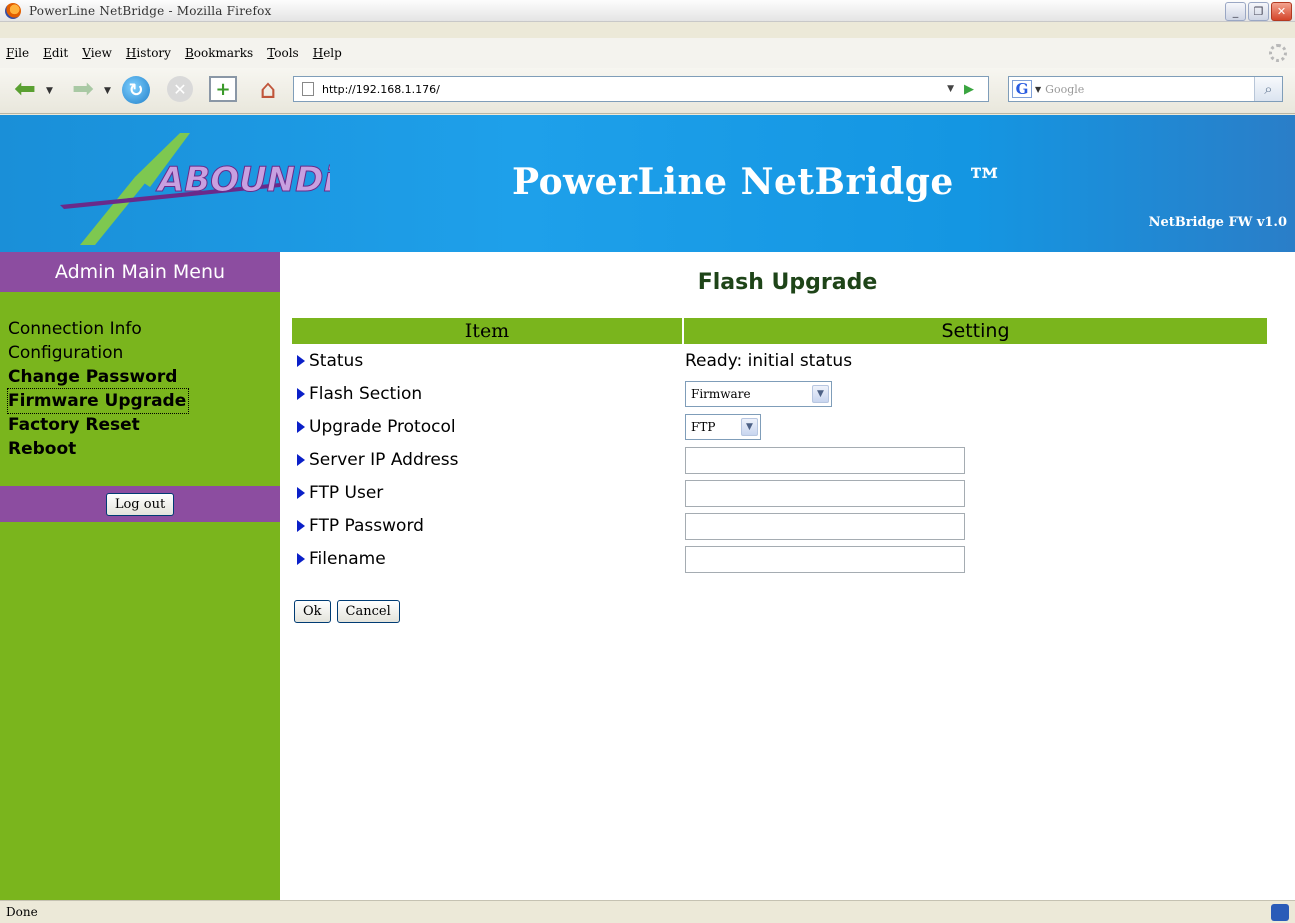  I want to click on row-label-ftp-user: FTP User, so click(346, 493).